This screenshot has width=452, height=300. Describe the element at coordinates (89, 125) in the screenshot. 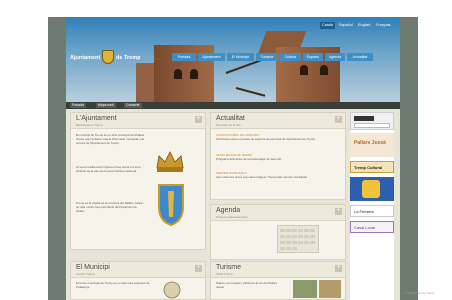

I see `ajuntament-subtitle: Benvinguts a Tremp` at that location.